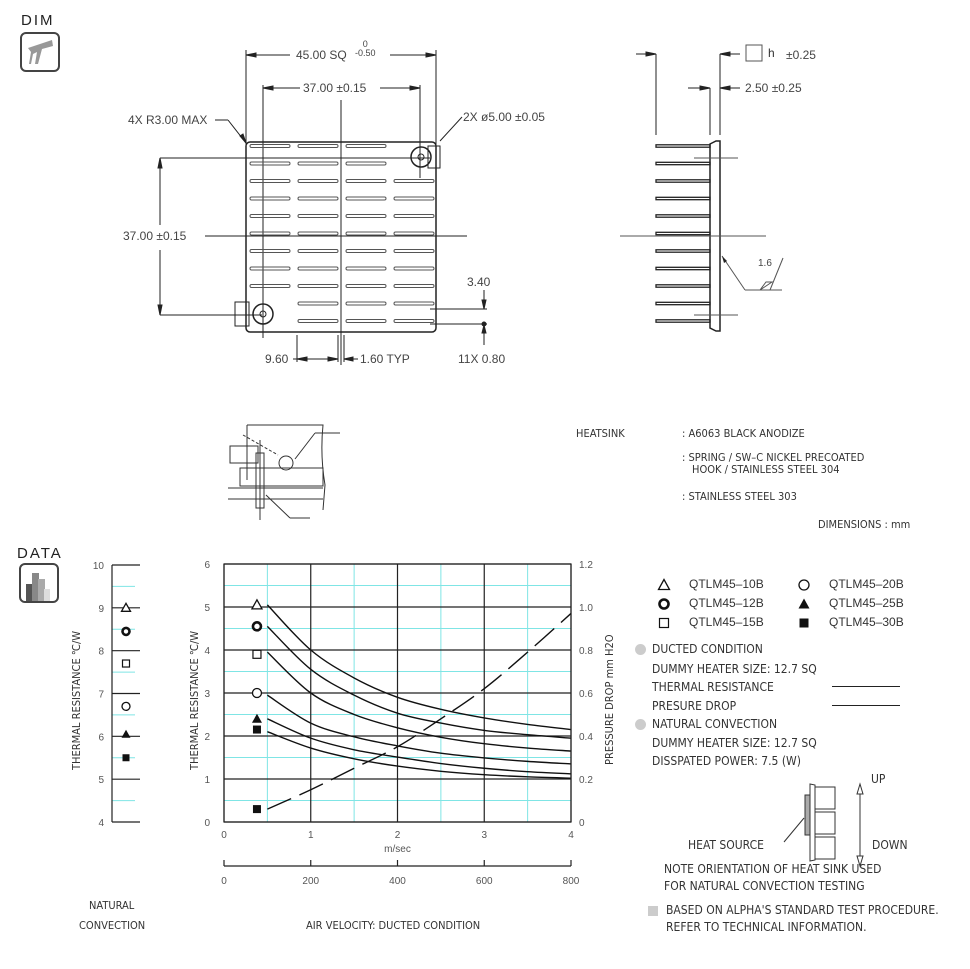  Describe the element at coordinates (890, 845) in the screenshot. I see `down-label: DOWN` at that location.